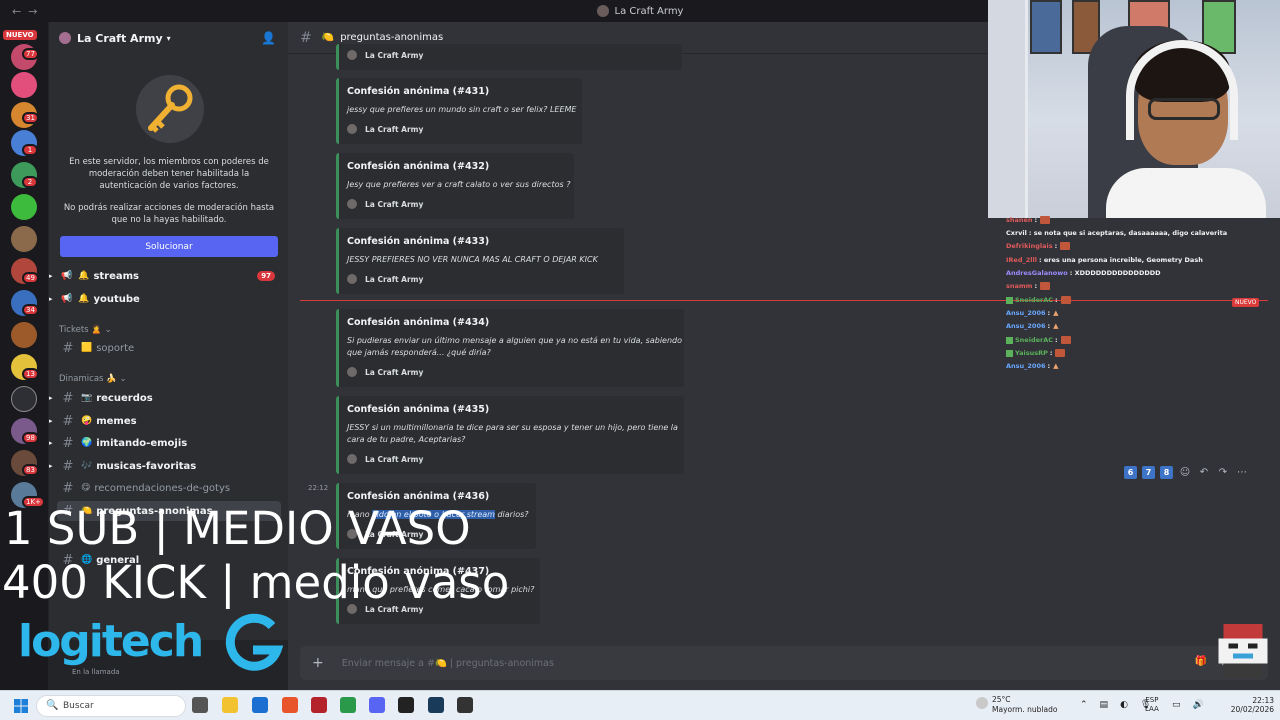 The height and width of the screenshot is (720, 1280). What do you see at coordinates (84, 299) in the screenshot?
I see `bell-icon: 🔔` at bounding box center [84, 299].